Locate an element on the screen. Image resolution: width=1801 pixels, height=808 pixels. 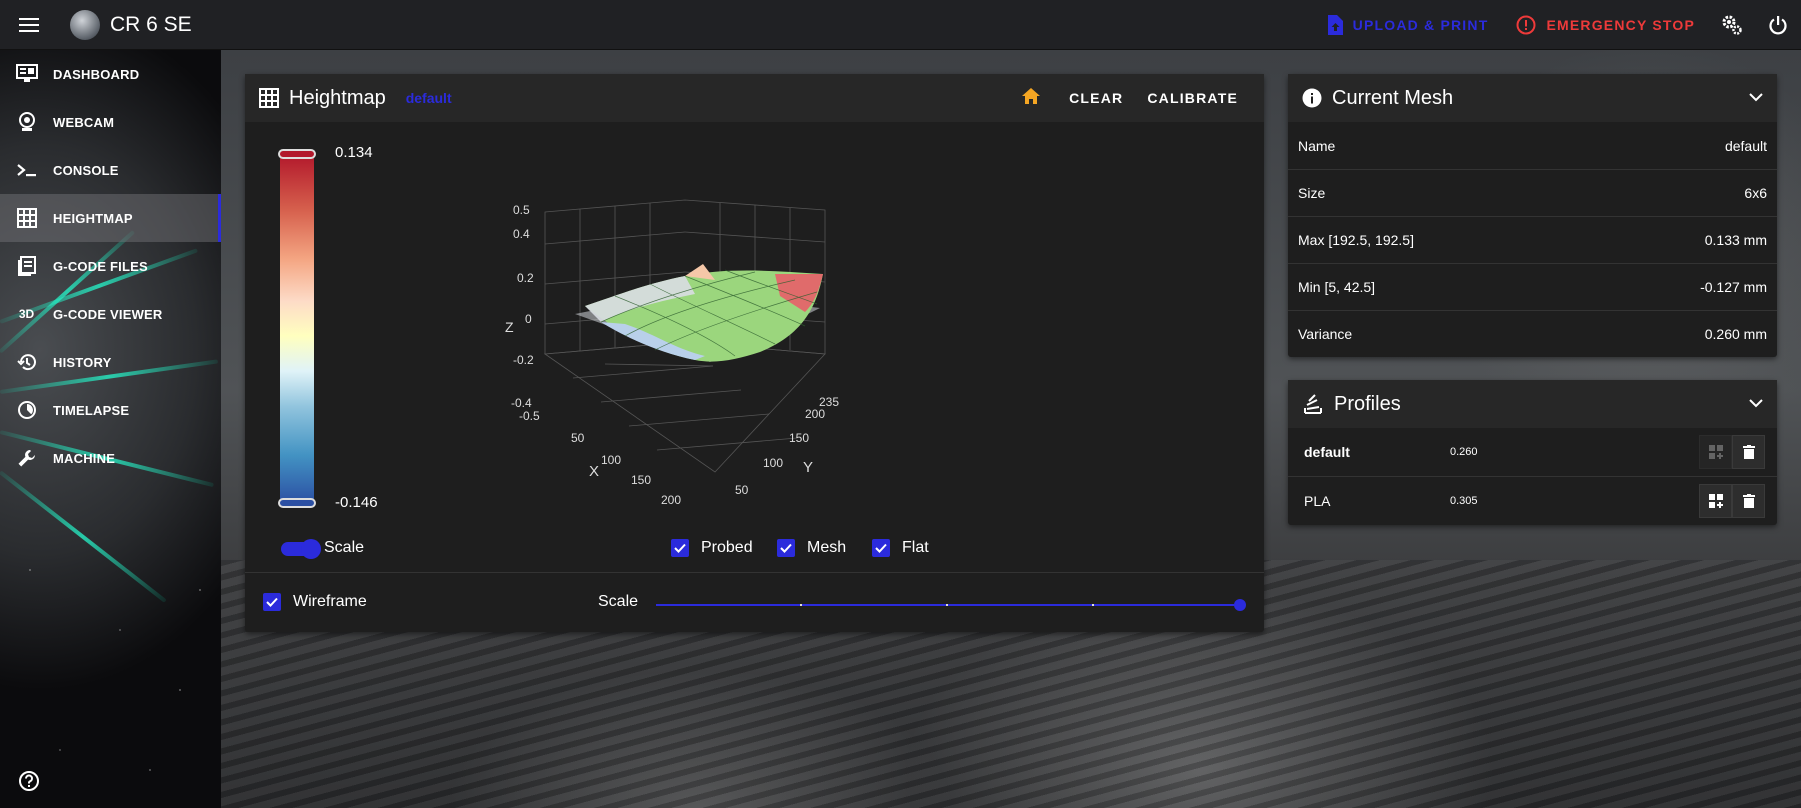
emergency-stop-button: EMERGENCY STOP is located at coordinates (1605, 25).